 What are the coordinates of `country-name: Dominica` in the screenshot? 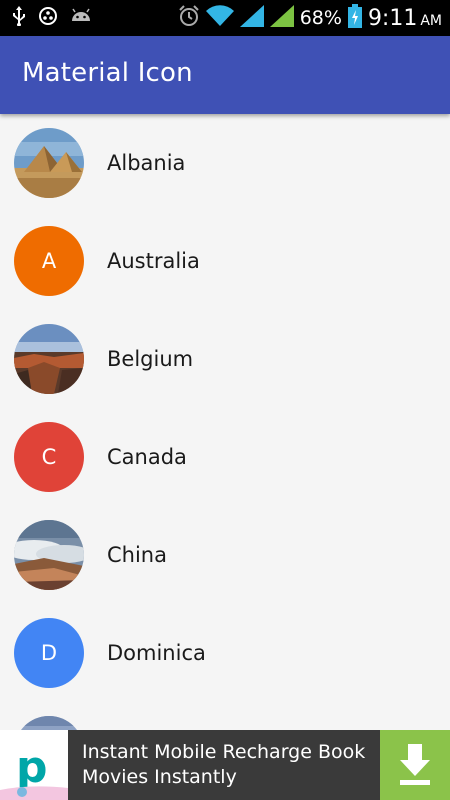 It's located at (156, 653).